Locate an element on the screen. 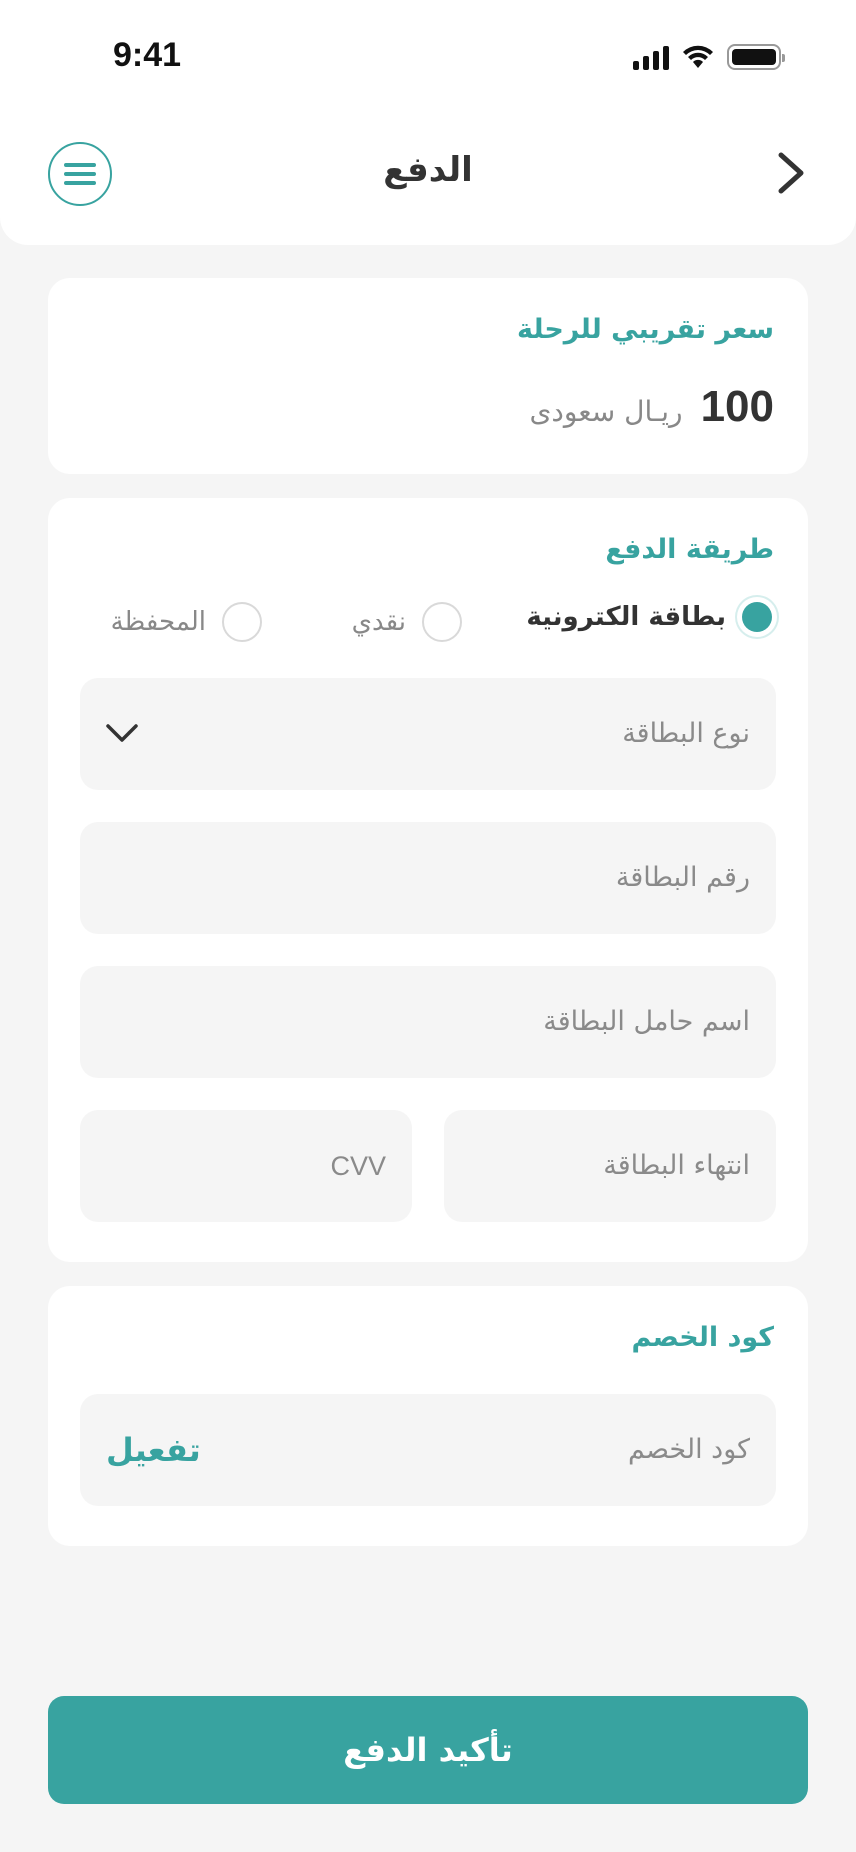  price-card-title: سعر تقريبي للرحلة is located at coordinates (645, 329).